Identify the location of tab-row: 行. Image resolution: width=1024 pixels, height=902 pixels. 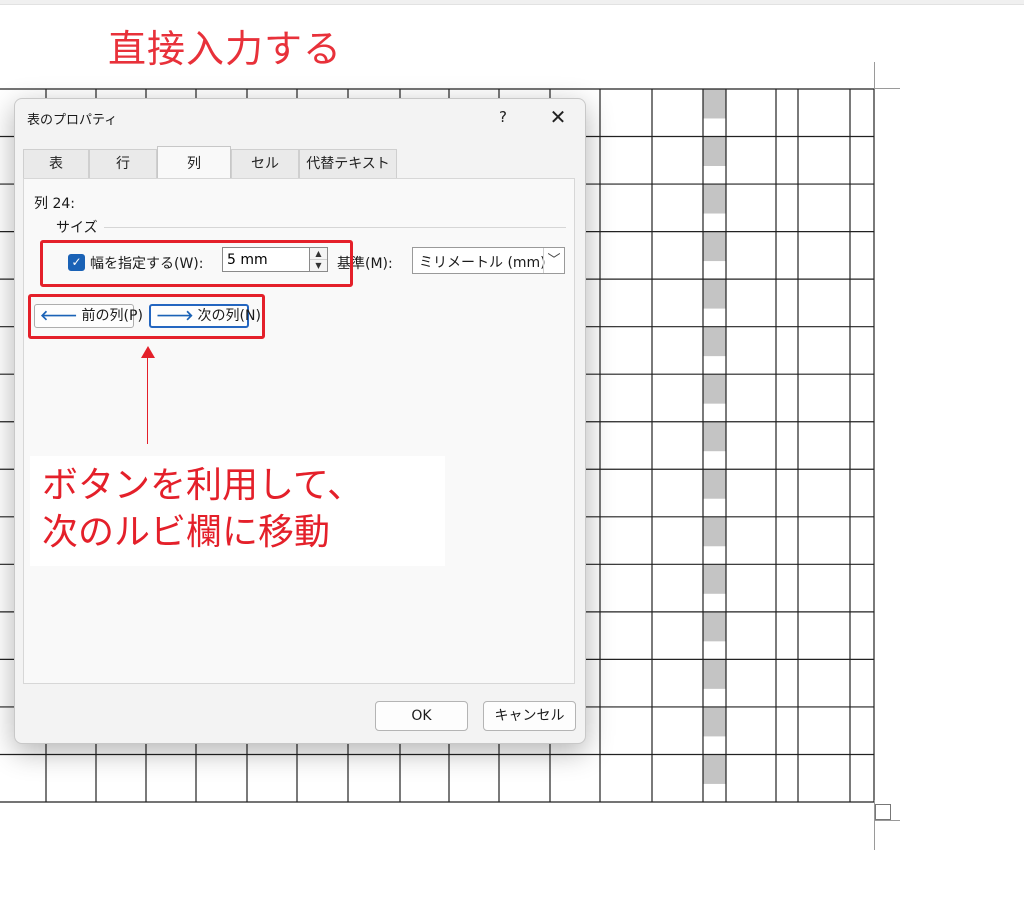
(123, 163).